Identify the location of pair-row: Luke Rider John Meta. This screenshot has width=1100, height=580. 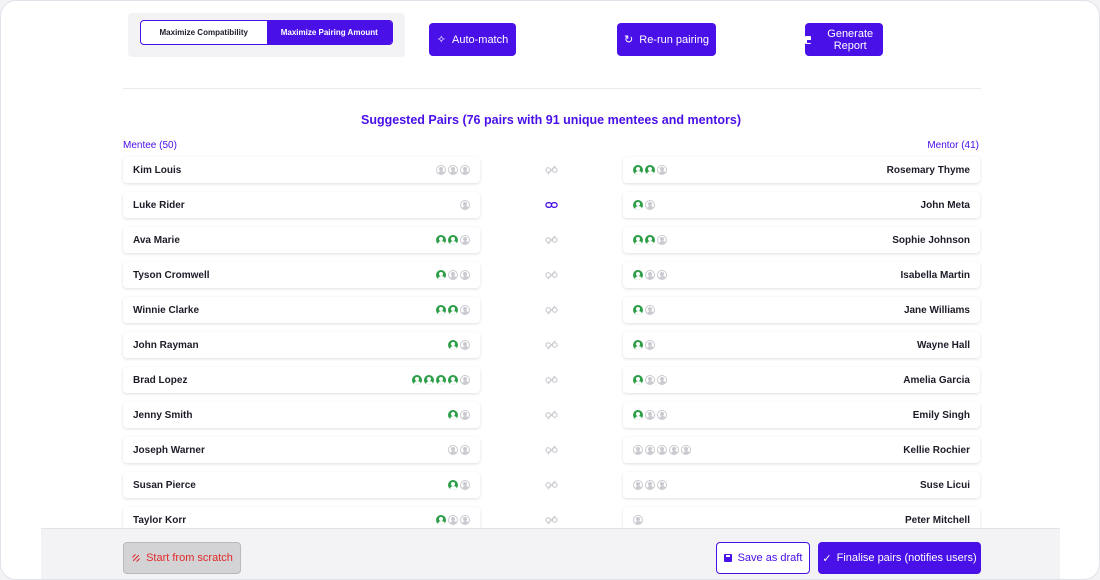
(550, 205).